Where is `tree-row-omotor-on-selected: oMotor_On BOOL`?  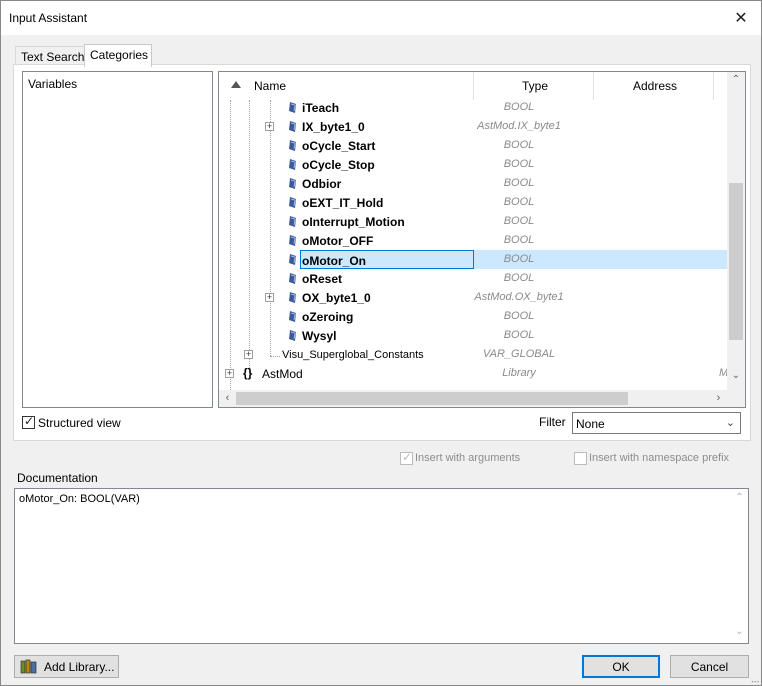
tree-row-omotor-on-selected: oMotor_On BOOL is located at coordinates (473, 259).